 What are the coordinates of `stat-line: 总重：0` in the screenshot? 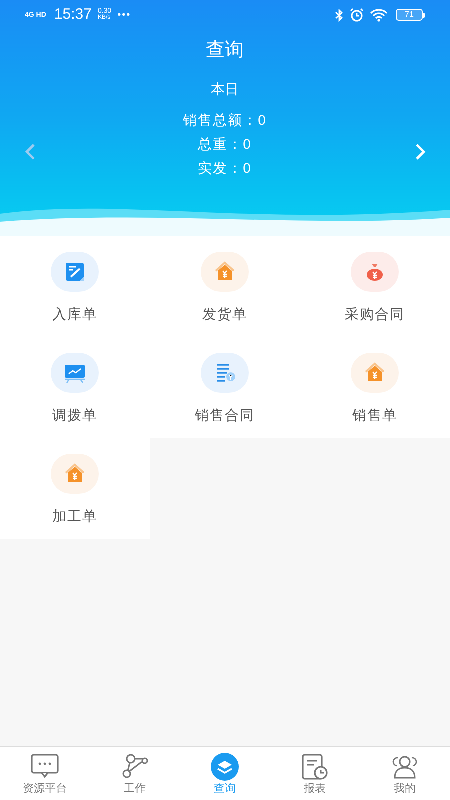 It's located at (225, 144).